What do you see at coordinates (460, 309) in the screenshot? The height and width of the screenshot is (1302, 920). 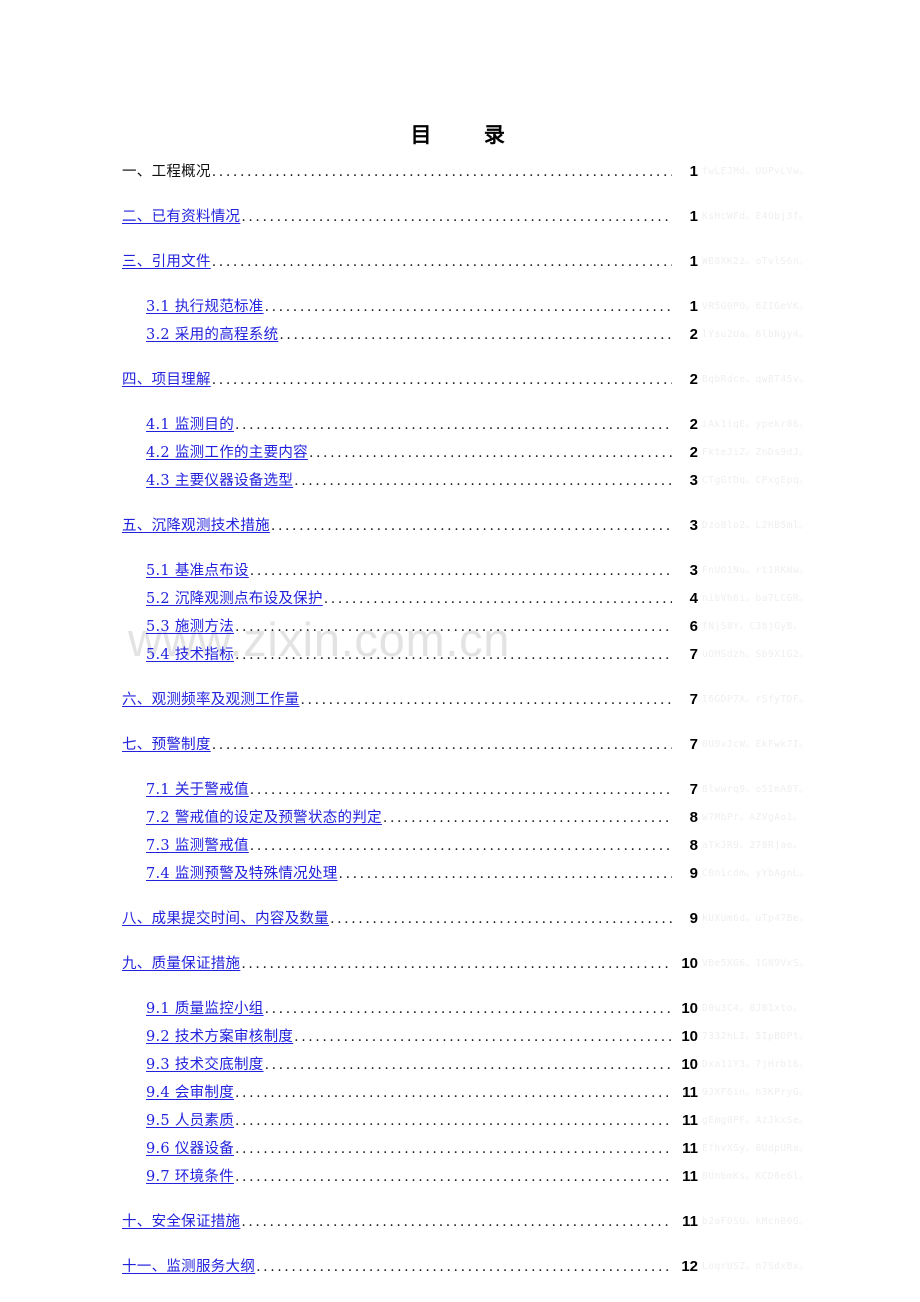 I see `toc-entry: 3.1 执行规范标准 1 VR5G0PO。6ZIGeVK。` at bounding box center [460, 309].